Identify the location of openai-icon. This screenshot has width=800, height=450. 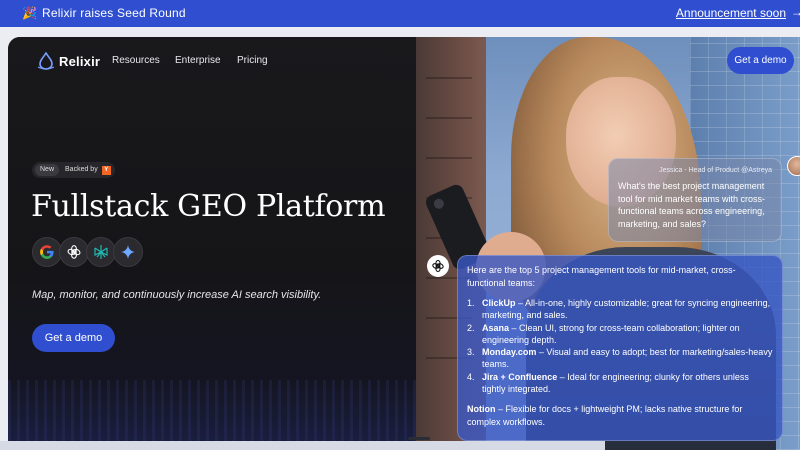
(74, 252).